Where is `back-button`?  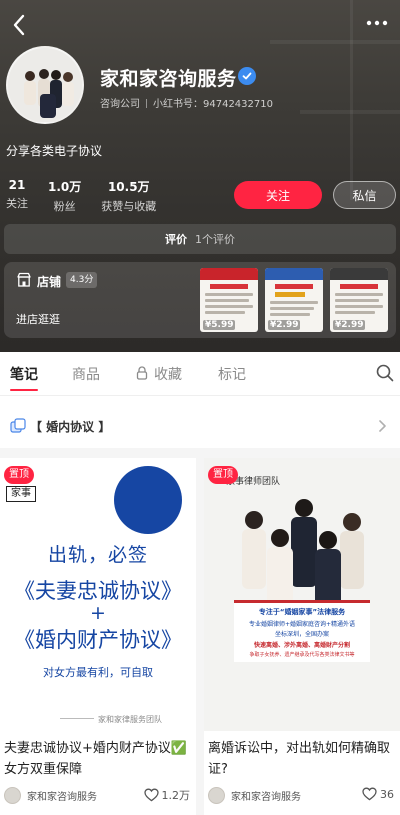
back-button is located at coordinates (19, 25).